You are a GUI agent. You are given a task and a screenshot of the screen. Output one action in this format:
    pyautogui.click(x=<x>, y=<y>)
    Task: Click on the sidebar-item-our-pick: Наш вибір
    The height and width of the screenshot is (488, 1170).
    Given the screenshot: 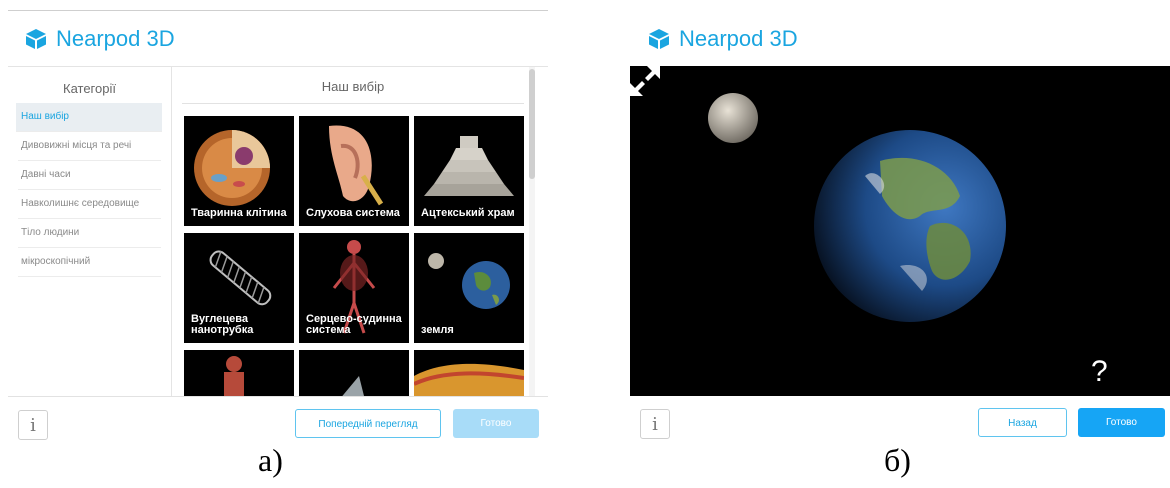 What is the action you would take?
    pyautogui.click(x=89, y=117)
    